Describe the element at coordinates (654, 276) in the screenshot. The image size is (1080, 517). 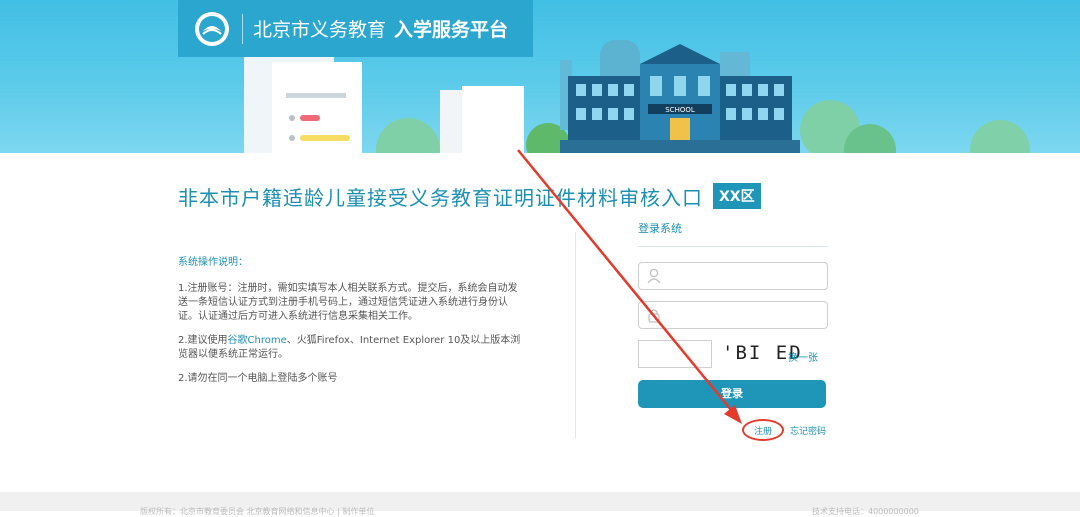
I see `user-icon` at that location.